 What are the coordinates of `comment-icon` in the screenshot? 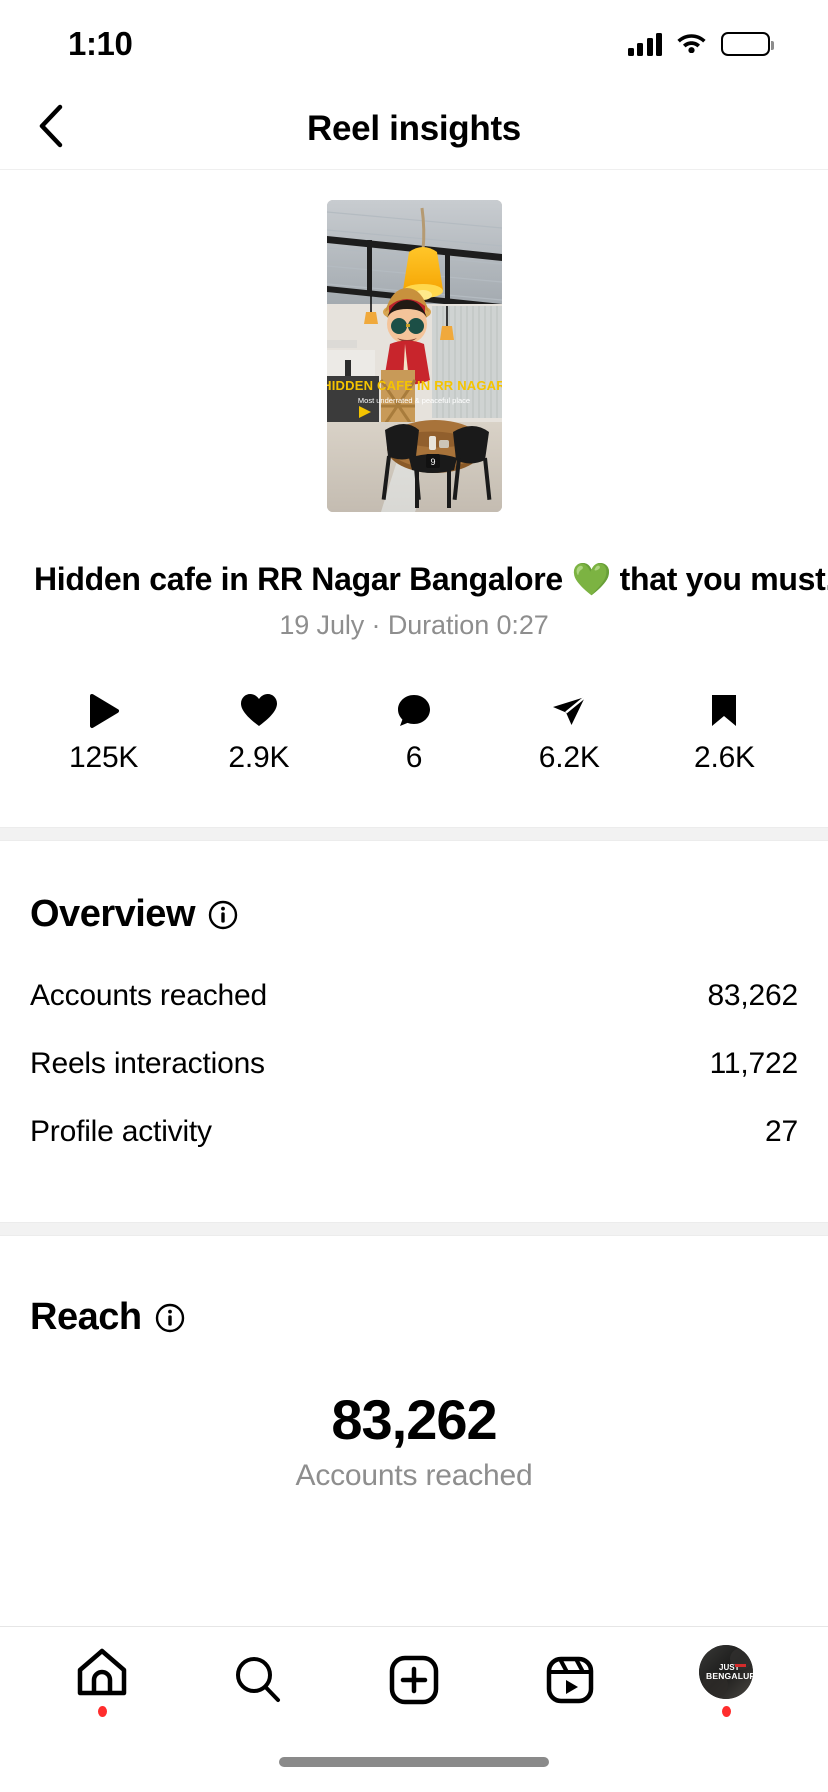 It's located at (414, 711).